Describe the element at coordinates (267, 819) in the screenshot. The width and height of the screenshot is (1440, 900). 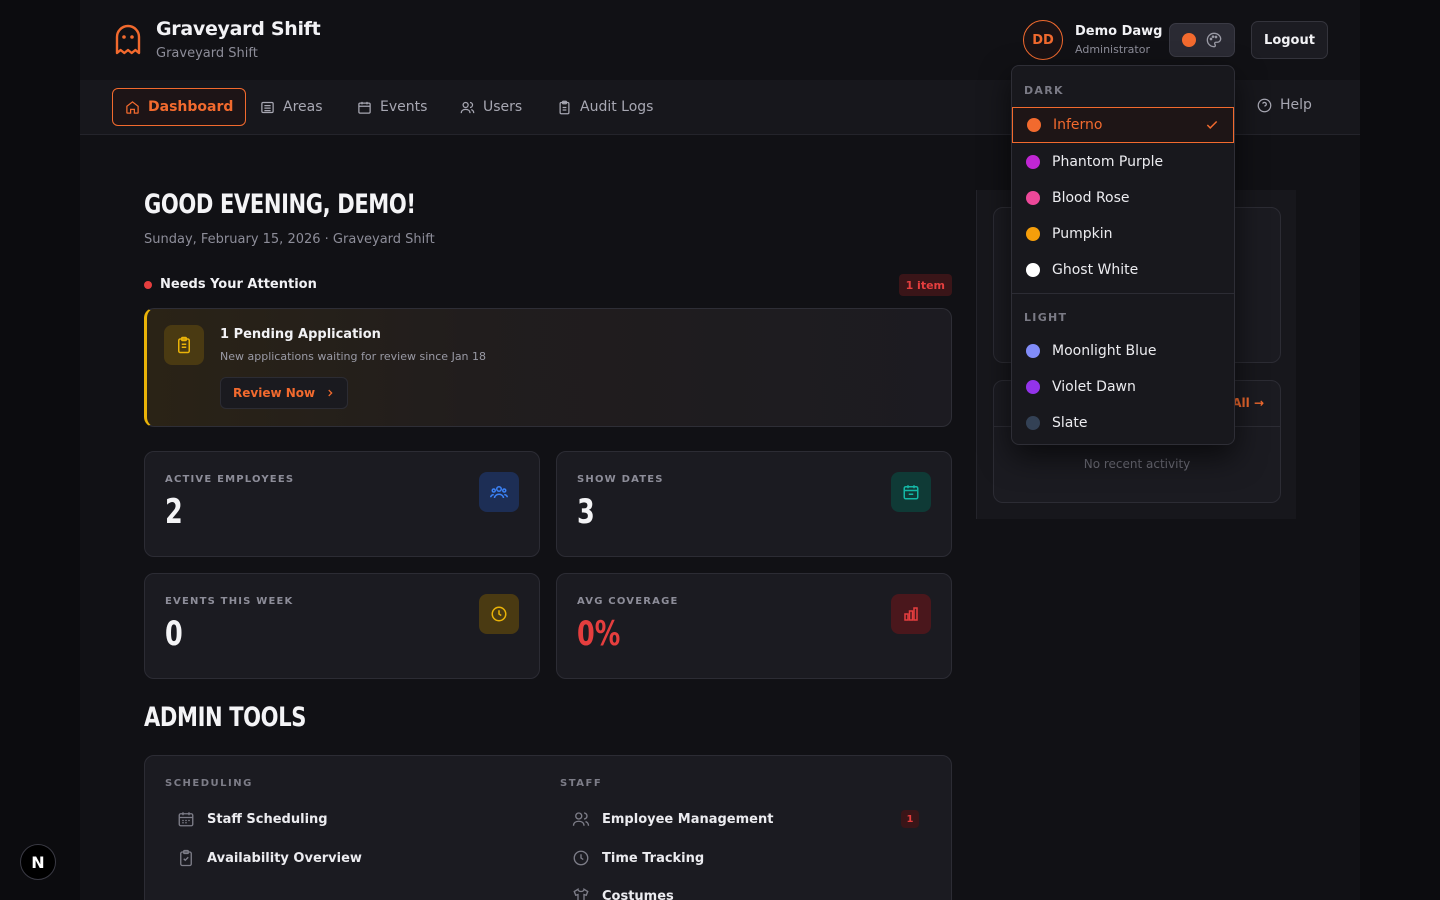
I see `tool-label: Staff Scheduling` at that location.